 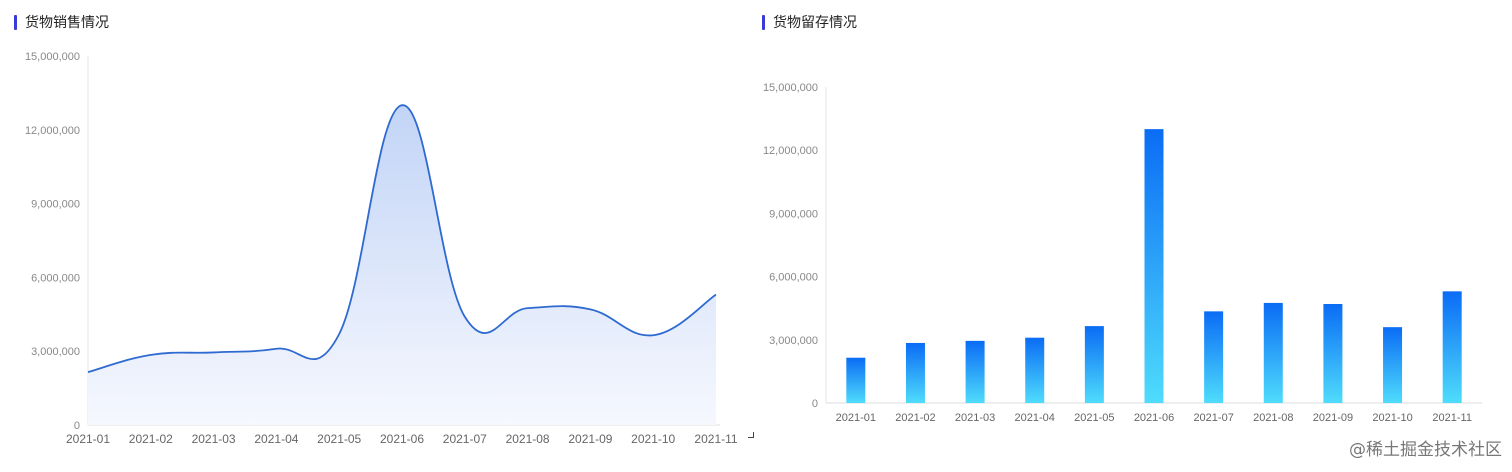 I want to click on resize-corner-icon, so click(x=751, y=435).